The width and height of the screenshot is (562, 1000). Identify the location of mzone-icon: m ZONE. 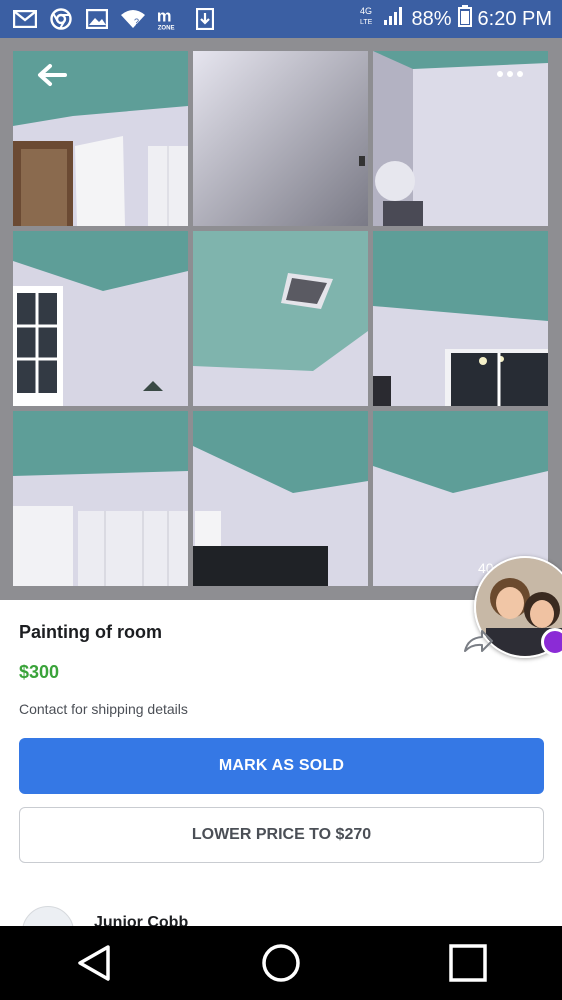
(169, 20).